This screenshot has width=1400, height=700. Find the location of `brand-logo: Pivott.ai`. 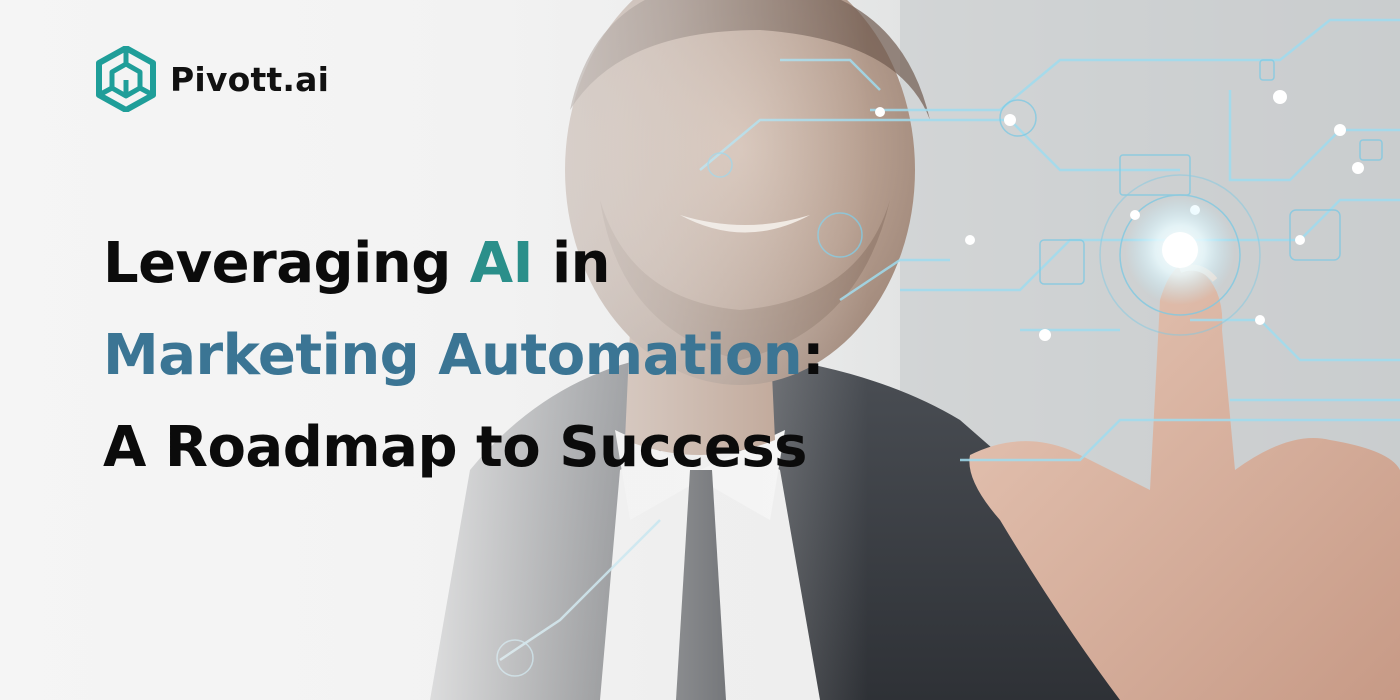

brand-logo: Pivott.ai is located at coordinates (212, 79).